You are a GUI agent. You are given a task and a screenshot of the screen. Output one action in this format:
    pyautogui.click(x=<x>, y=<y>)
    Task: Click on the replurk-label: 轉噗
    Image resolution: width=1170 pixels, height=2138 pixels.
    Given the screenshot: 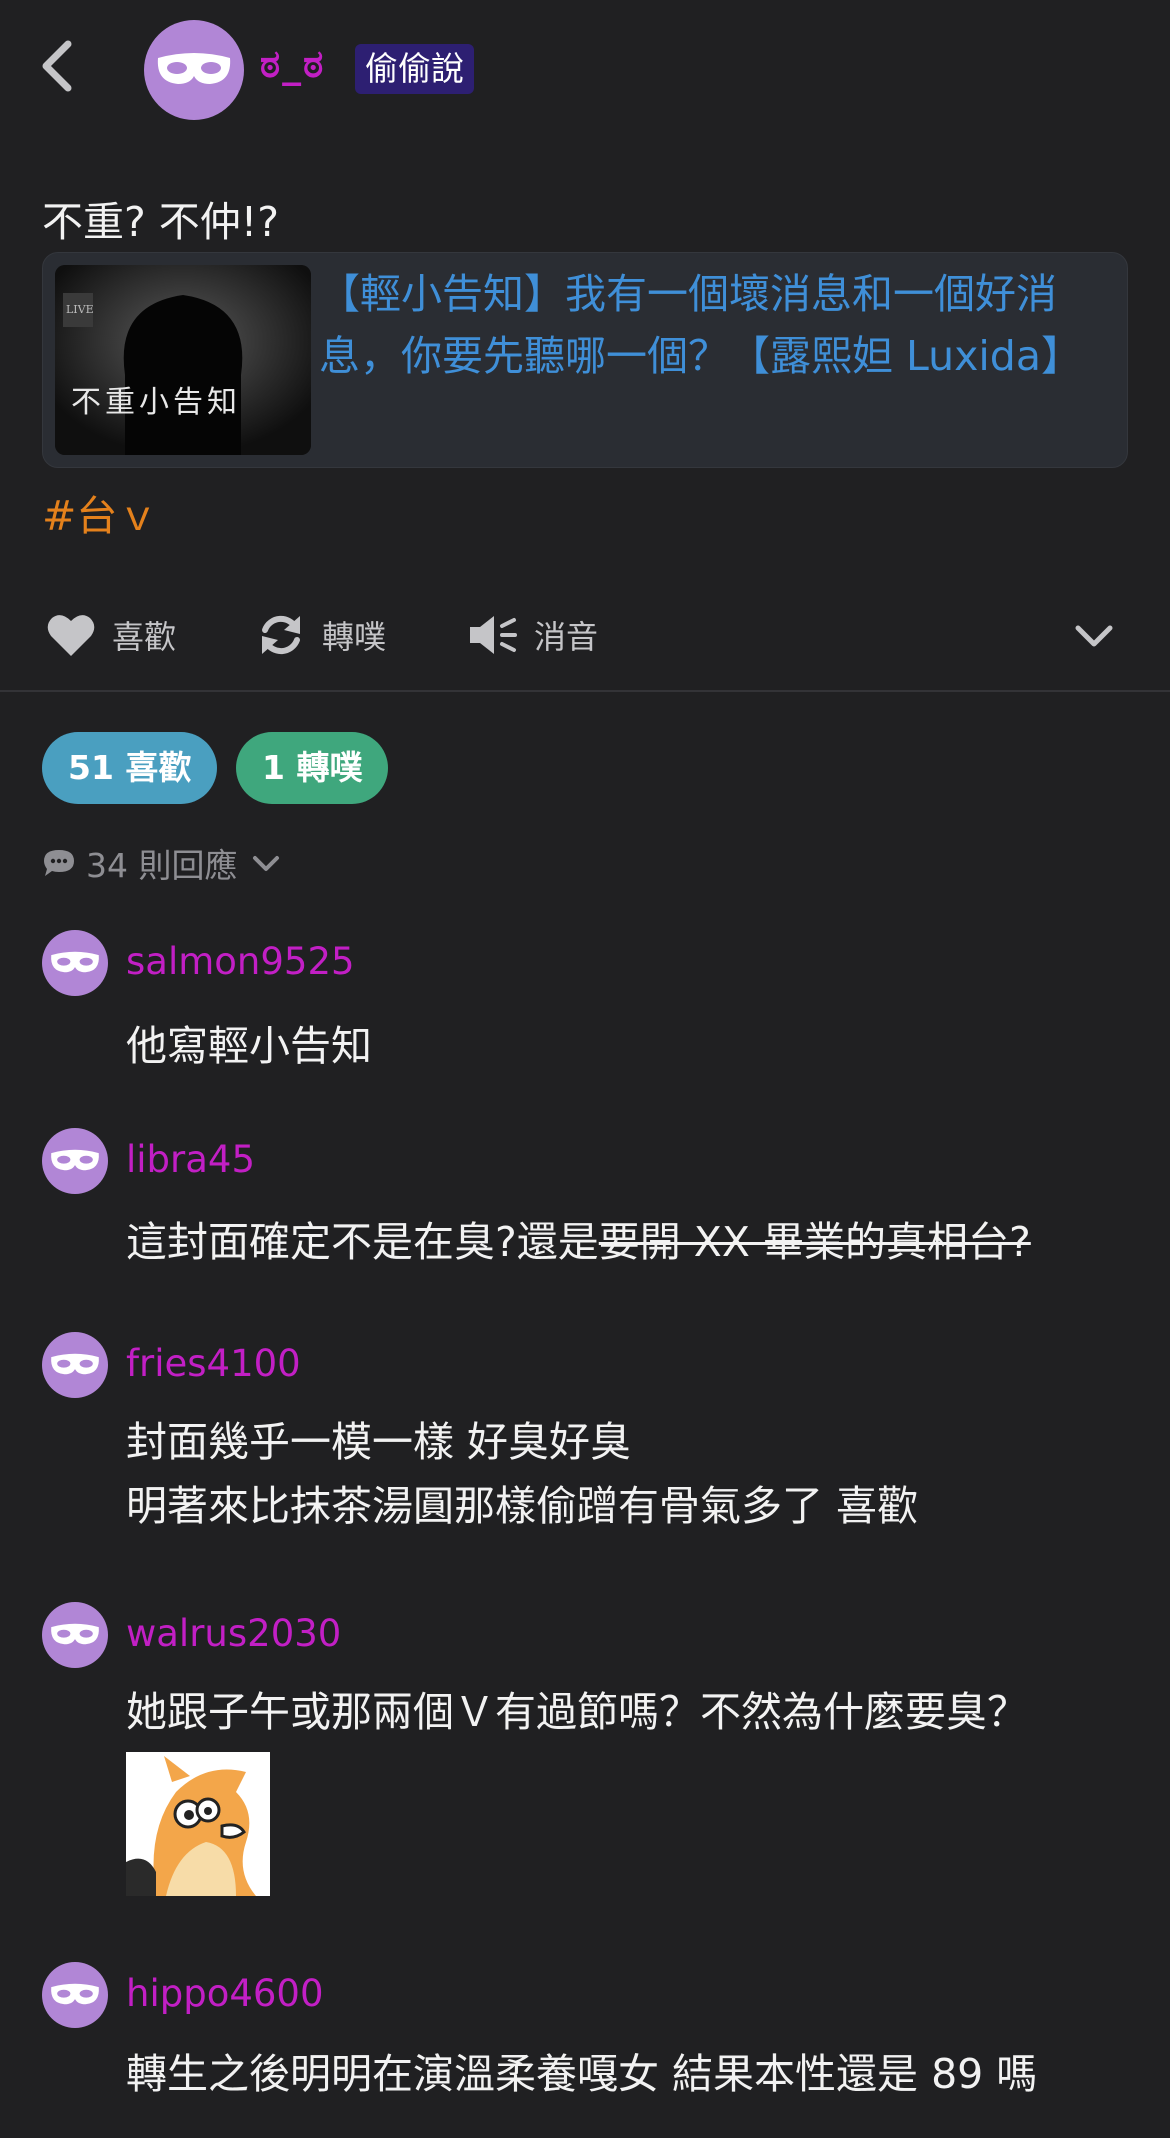 What is the action you would take?
    pyautogui.click(x=354, y=637)
    